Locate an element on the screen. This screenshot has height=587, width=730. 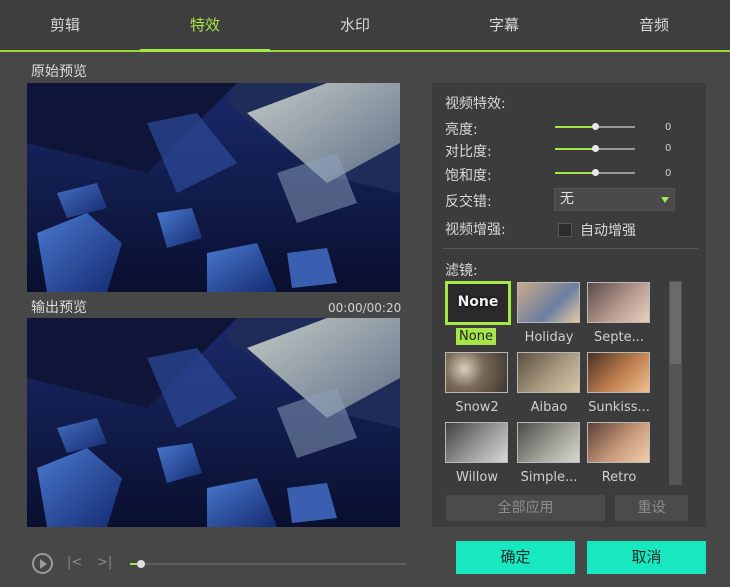
filter-willow: Willow is located at coordinates (477, 453).